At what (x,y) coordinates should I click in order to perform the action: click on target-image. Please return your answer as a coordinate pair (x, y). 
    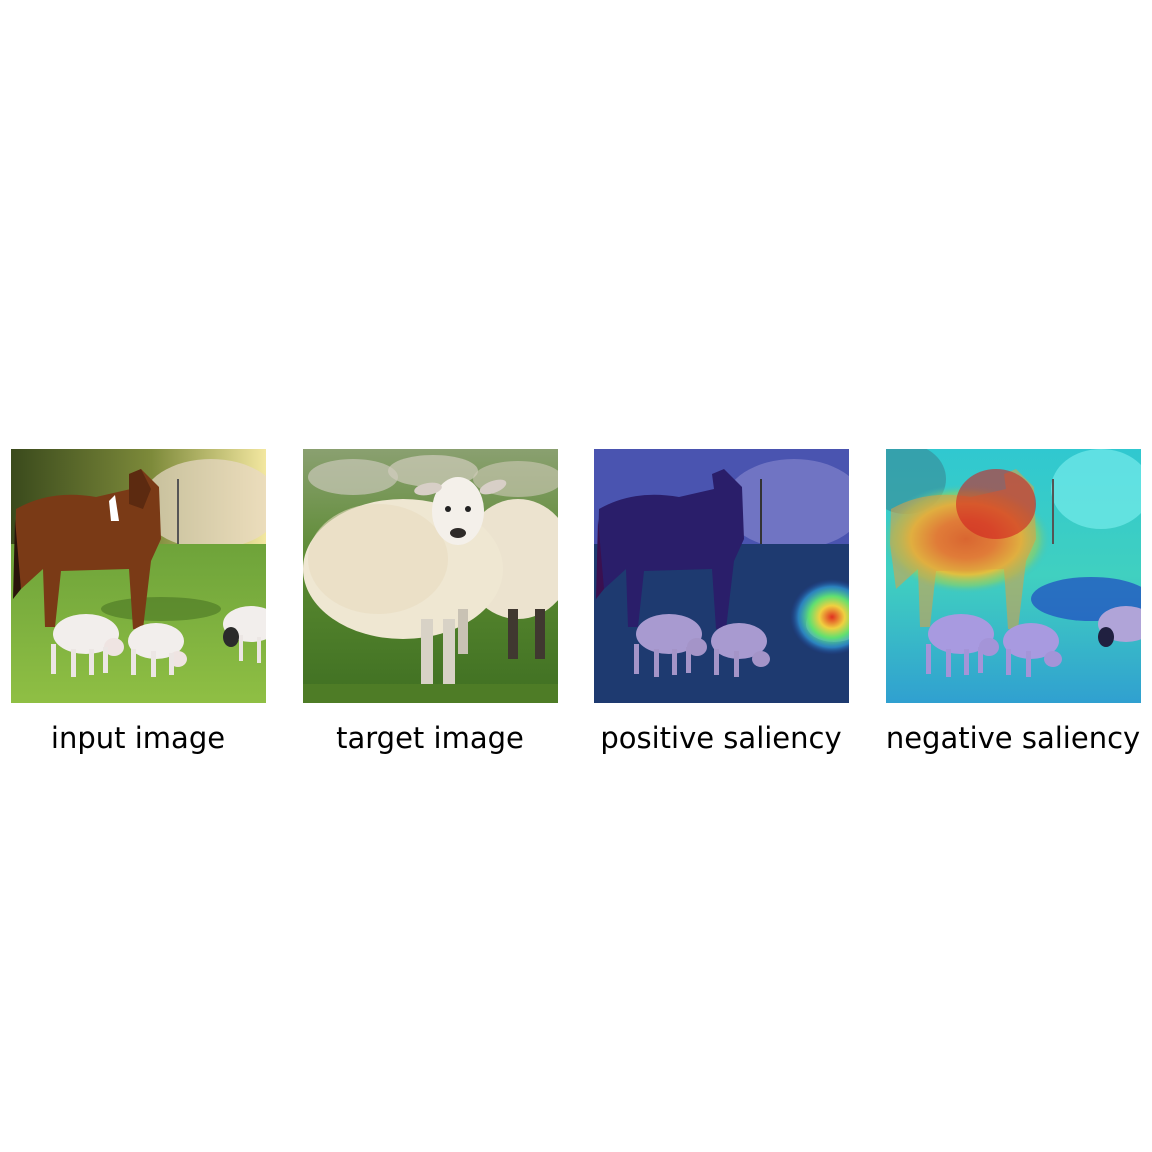
    Looking at the image, I should click on (430, 576).